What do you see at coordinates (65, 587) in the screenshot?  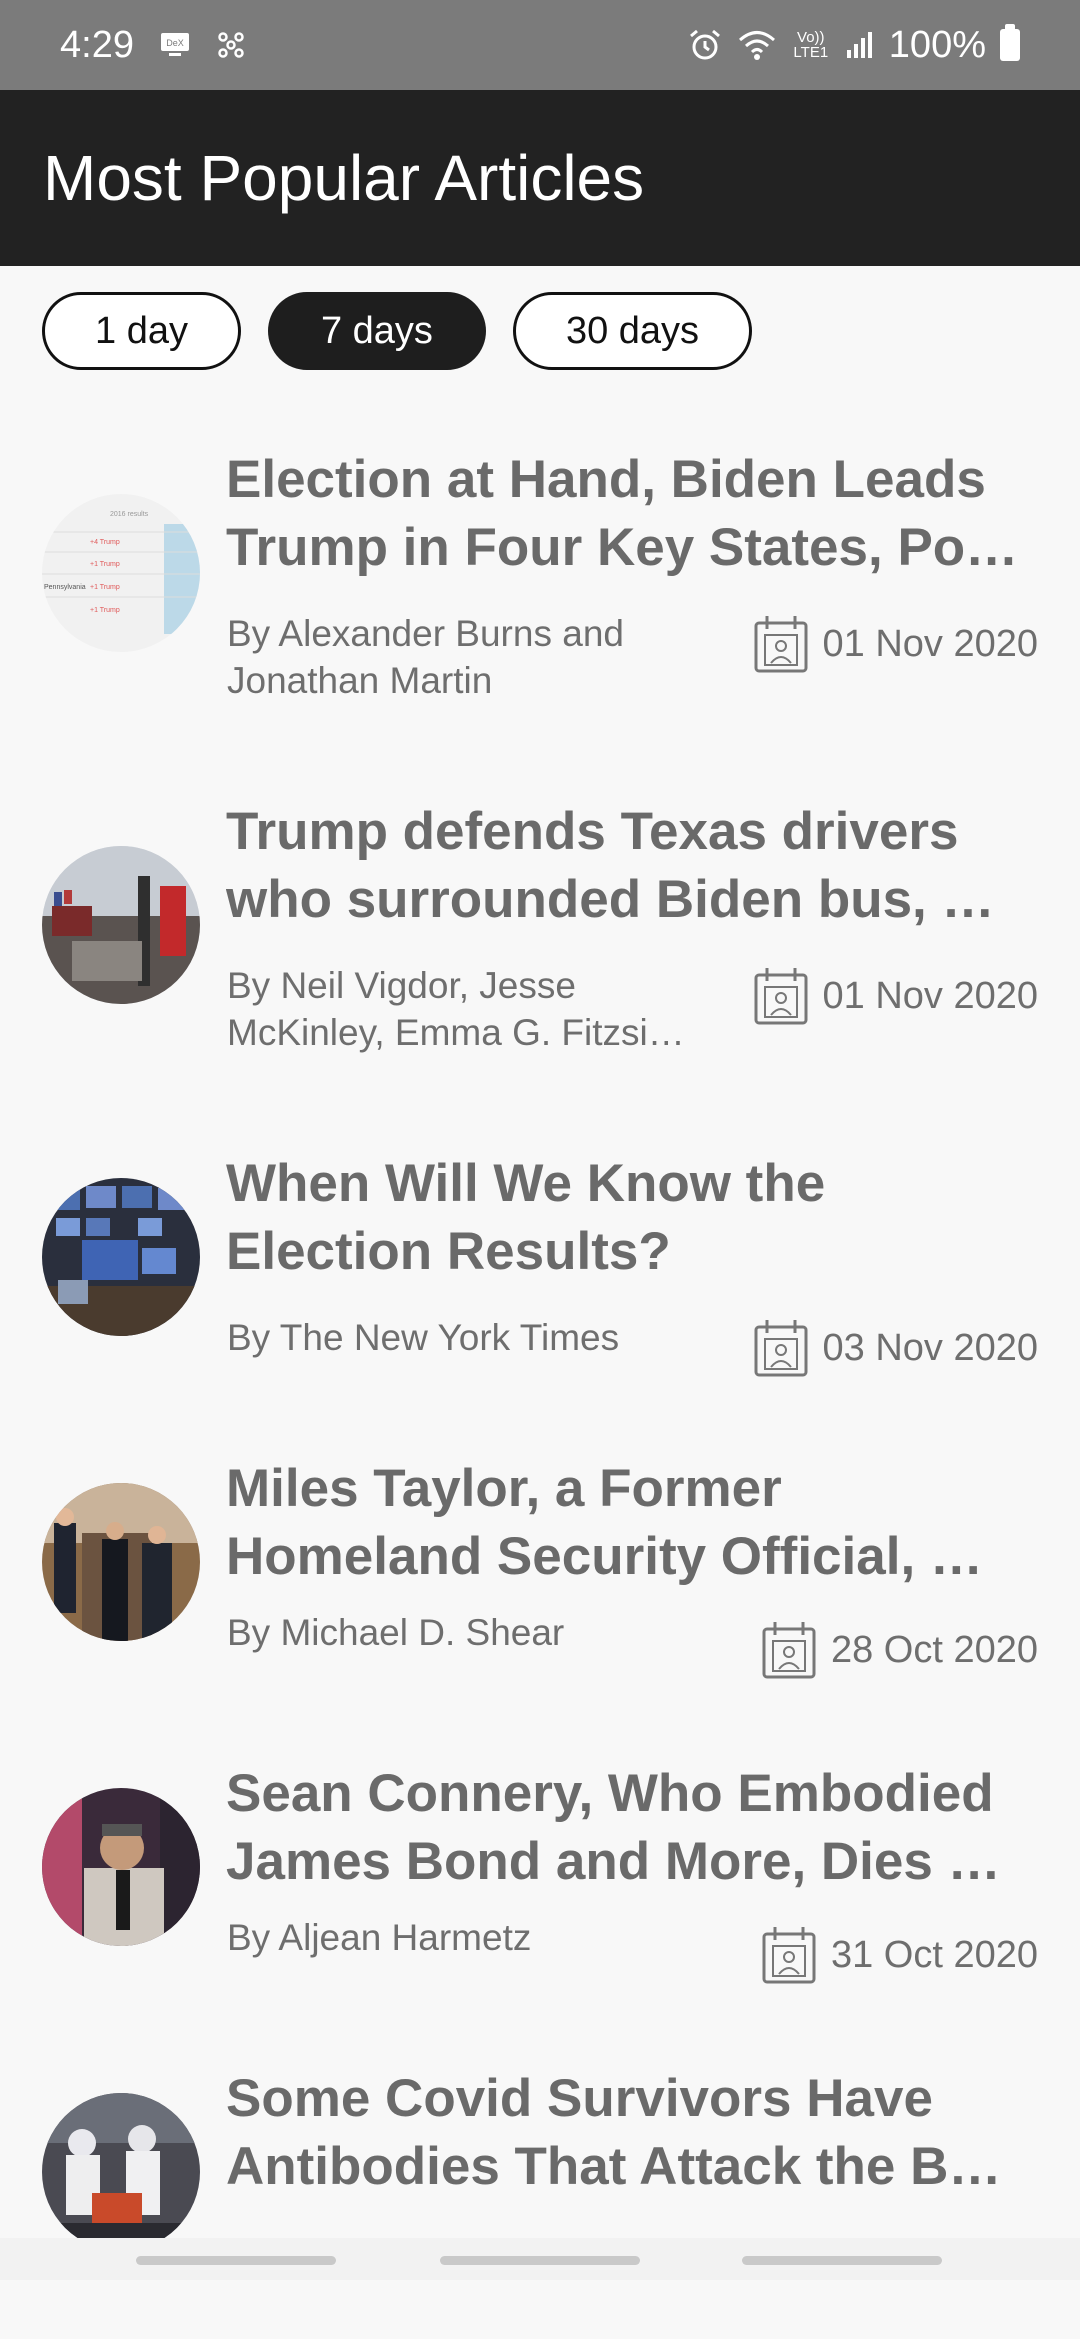 I see `thumb-label: Pennsylvania` at bounding box center [65, 587].